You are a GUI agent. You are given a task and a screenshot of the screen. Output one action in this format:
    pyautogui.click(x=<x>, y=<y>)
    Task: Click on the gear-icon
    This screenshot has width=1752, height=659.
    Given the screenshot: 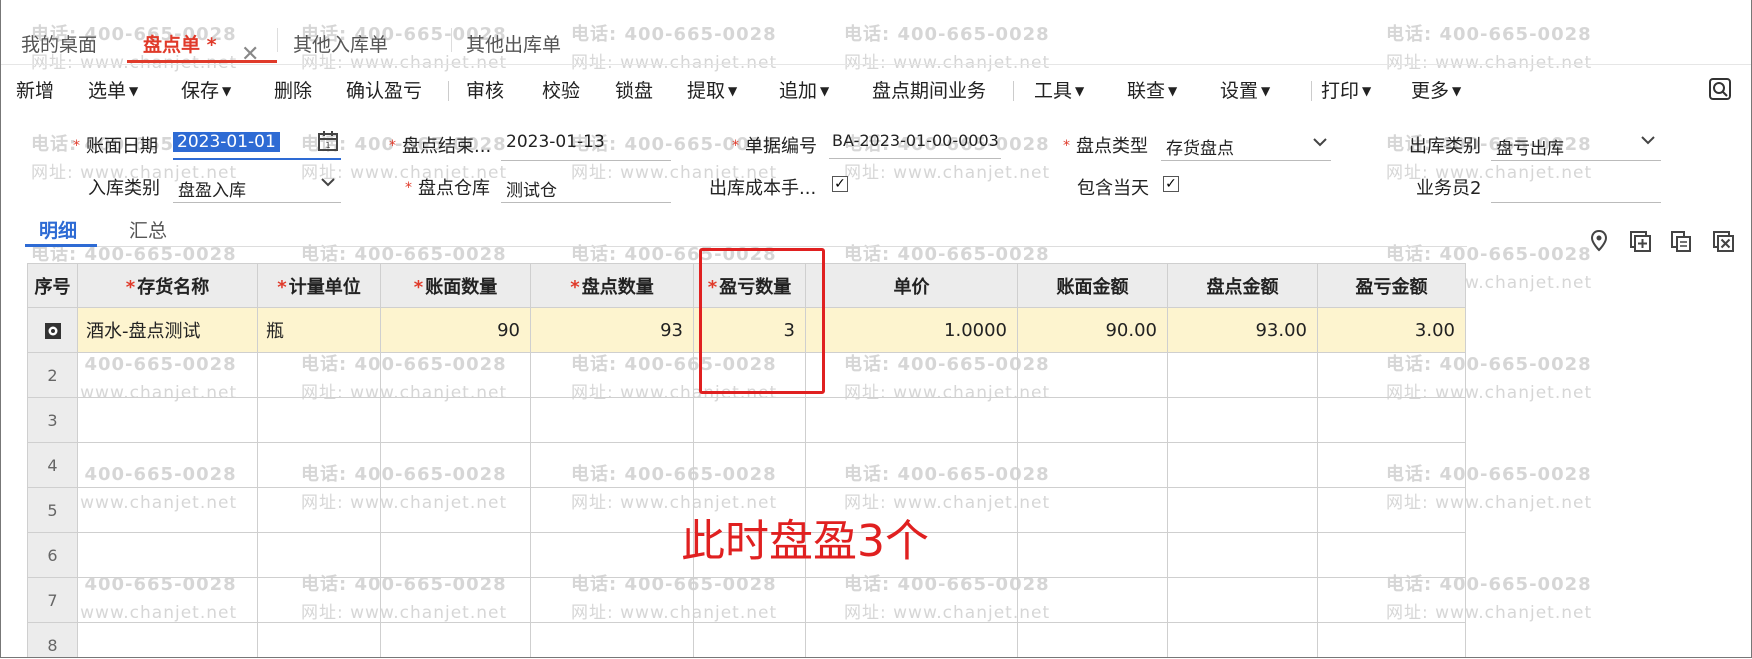 What is the action you would take?
    pyautogui.click(x=53, y=331)
    